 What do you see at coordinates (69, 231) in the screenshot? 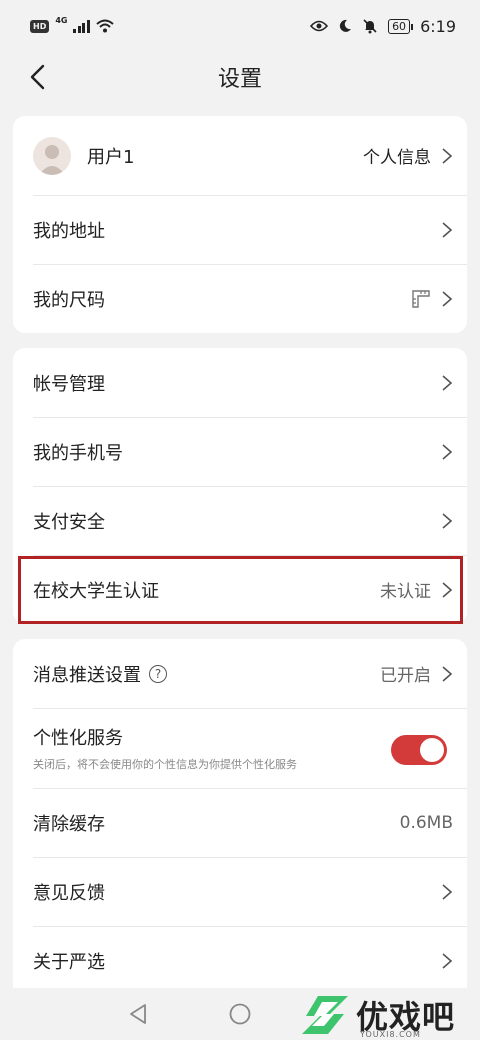
I see `row-address-label: 我的地址` at bounding box center [69, 231].